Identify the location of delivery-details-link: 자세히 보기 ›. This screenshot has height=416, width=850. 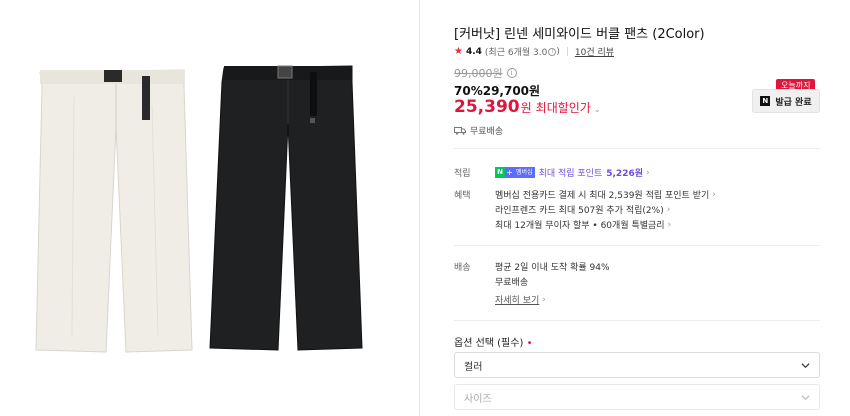
(520, 300).